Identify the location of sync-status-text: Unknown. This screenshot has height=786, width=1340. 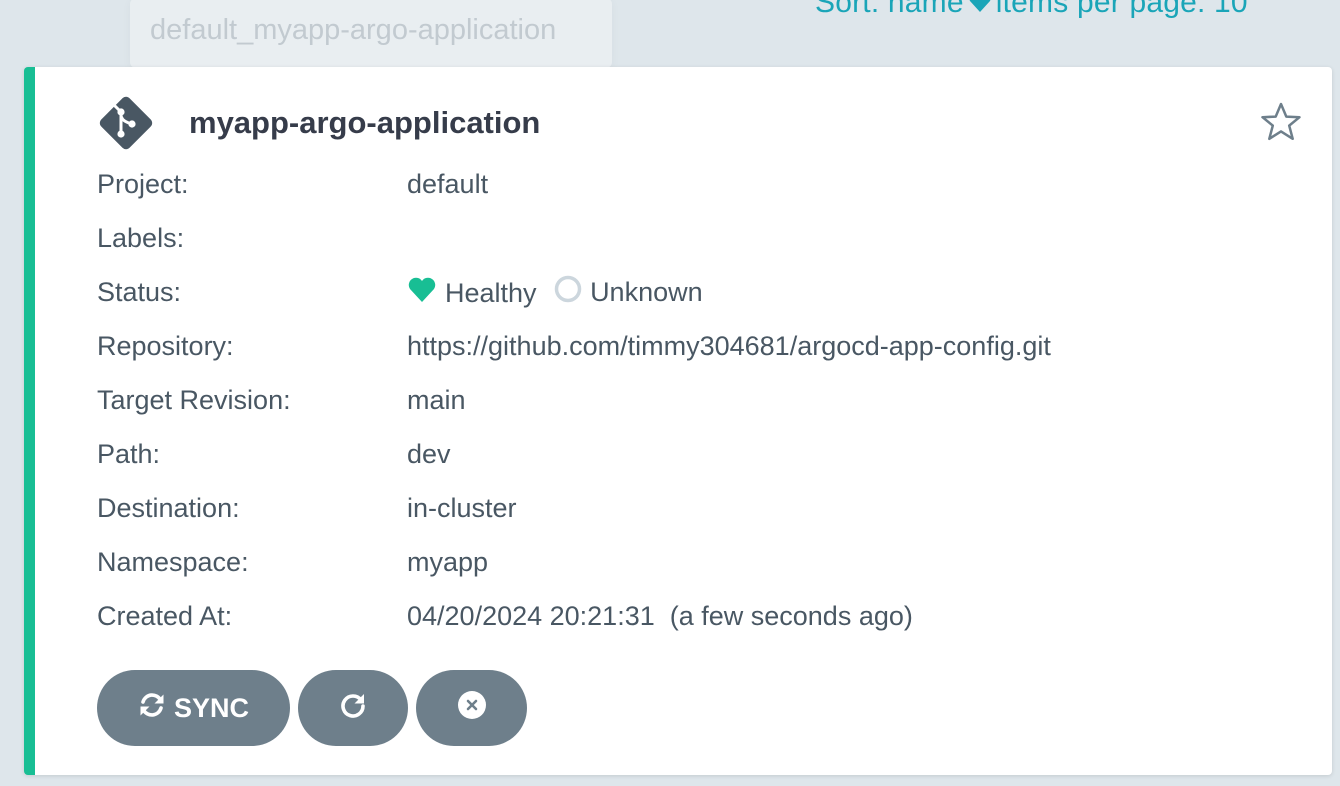
(646, 291).